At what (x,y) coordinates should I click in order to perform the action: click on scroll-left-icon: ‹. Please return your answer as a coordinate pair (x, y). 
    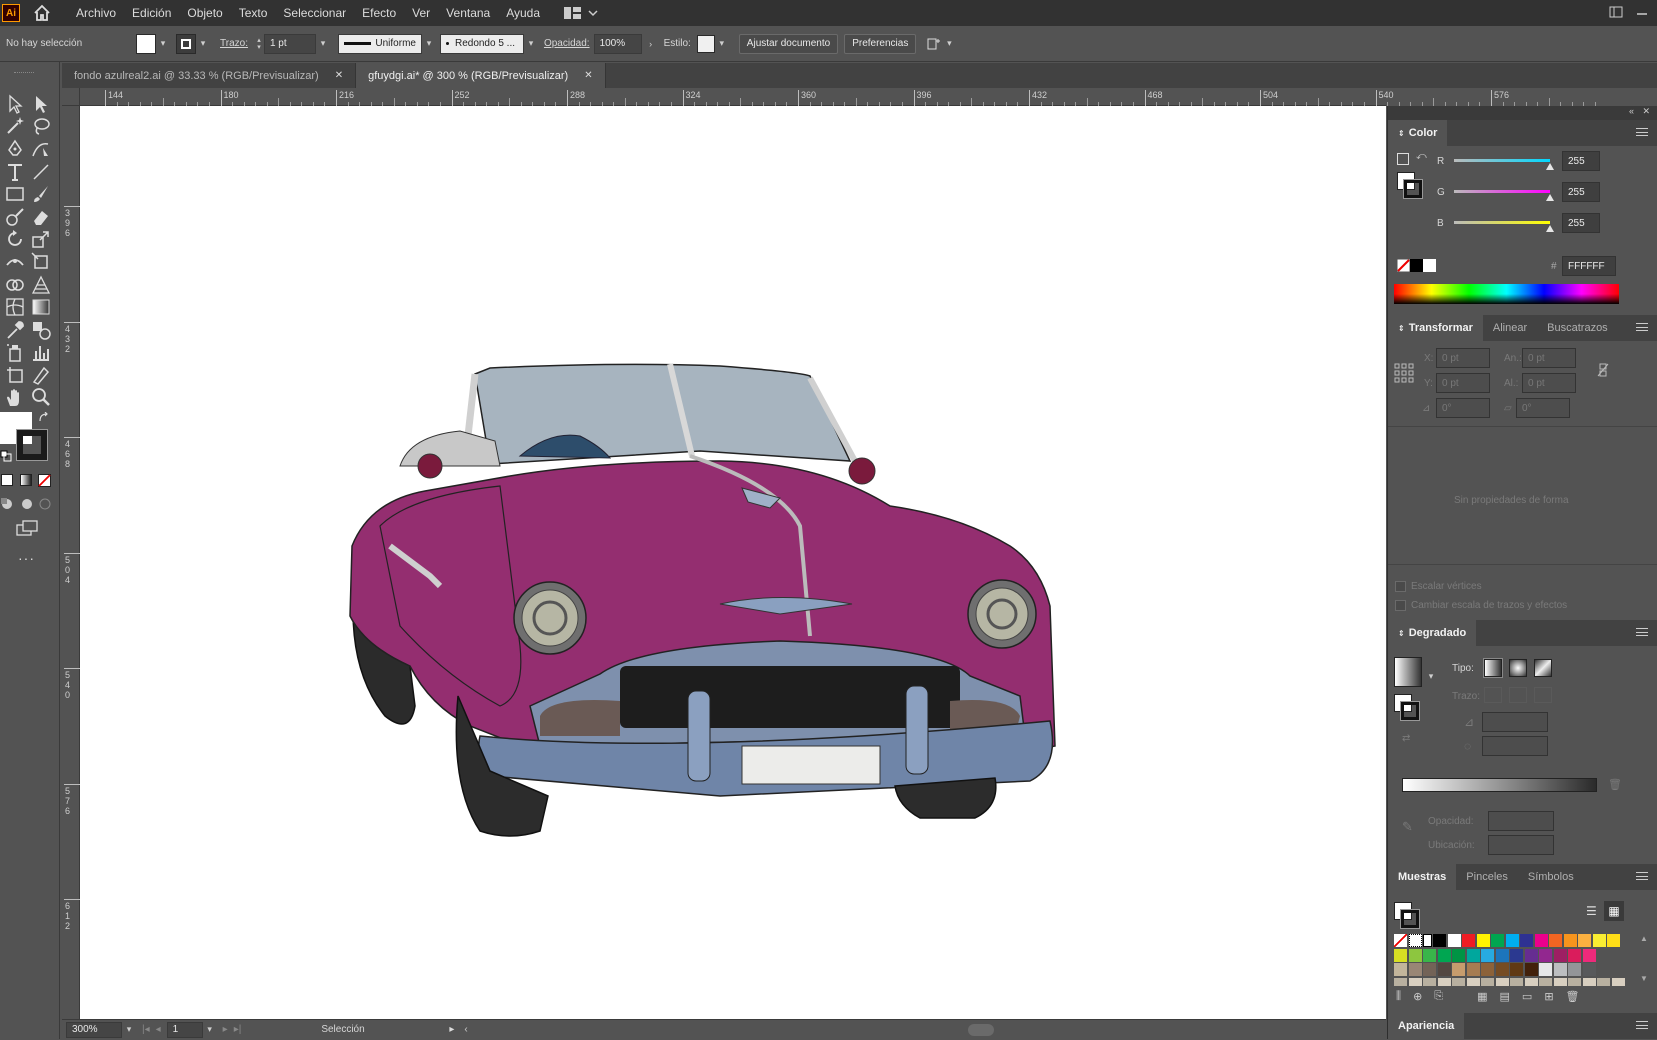
    Looking at the image, I should click on (465, 1029).